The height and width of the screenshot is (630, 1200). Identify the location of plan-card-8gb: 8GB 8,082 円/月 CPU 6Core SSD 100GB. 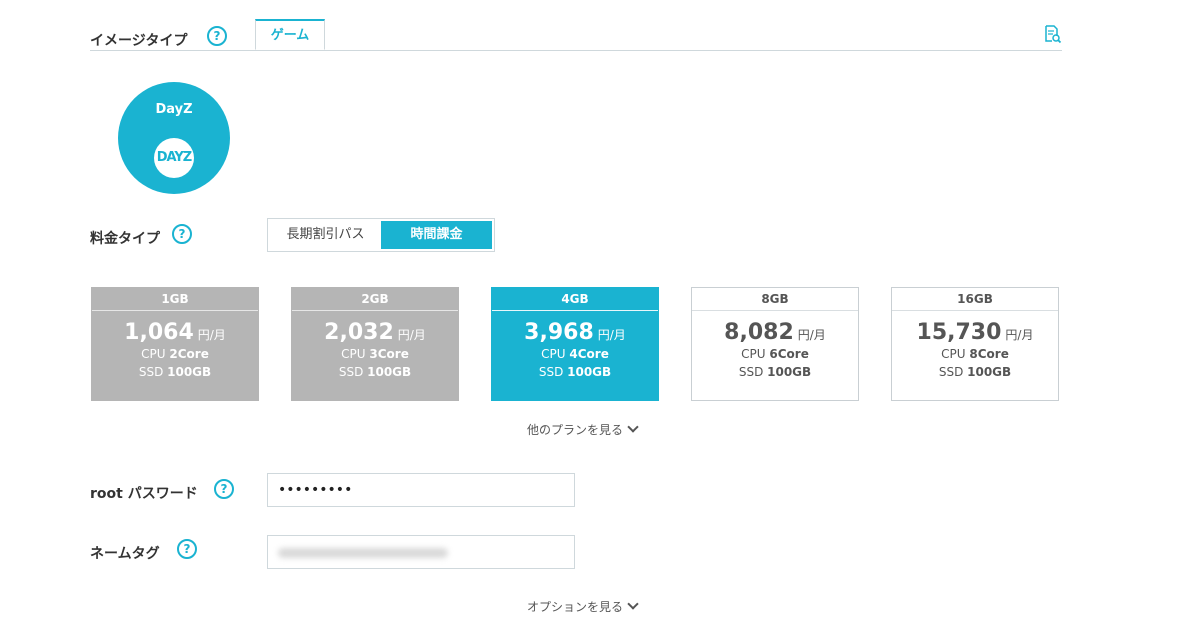
(775, 344).